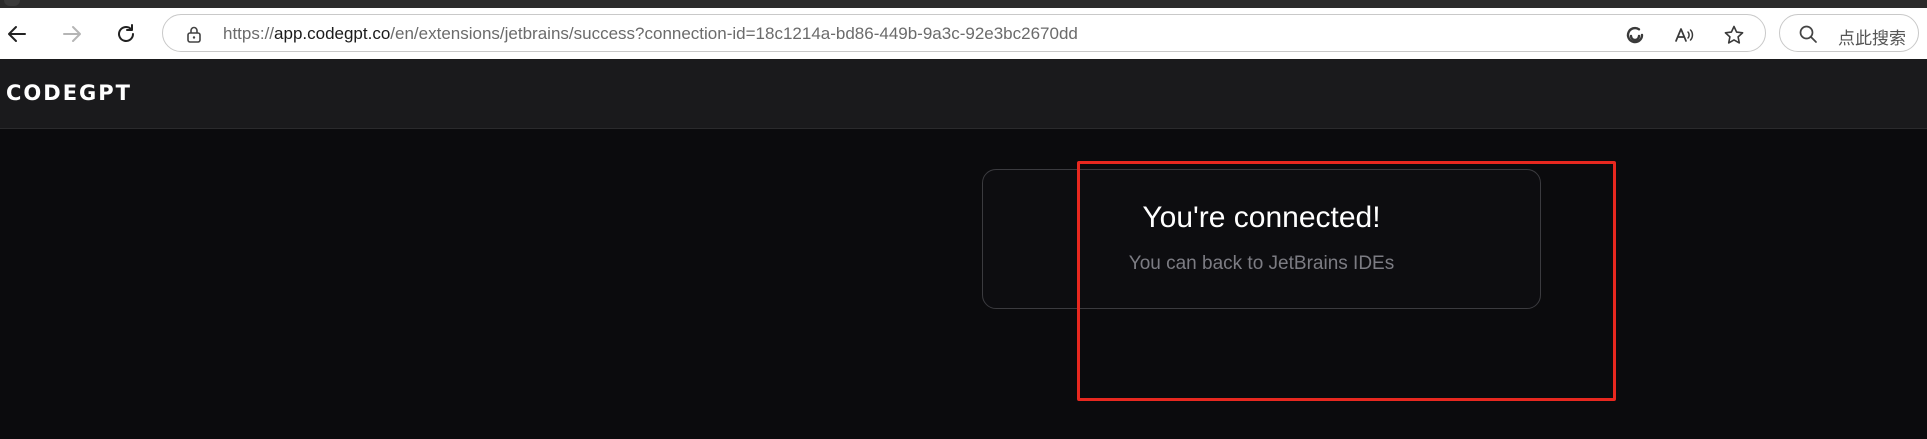  What do you see at coordinates (249, 33) in the screenshot?
I see `url-scheme: https://` at bounding box center [249, 33].